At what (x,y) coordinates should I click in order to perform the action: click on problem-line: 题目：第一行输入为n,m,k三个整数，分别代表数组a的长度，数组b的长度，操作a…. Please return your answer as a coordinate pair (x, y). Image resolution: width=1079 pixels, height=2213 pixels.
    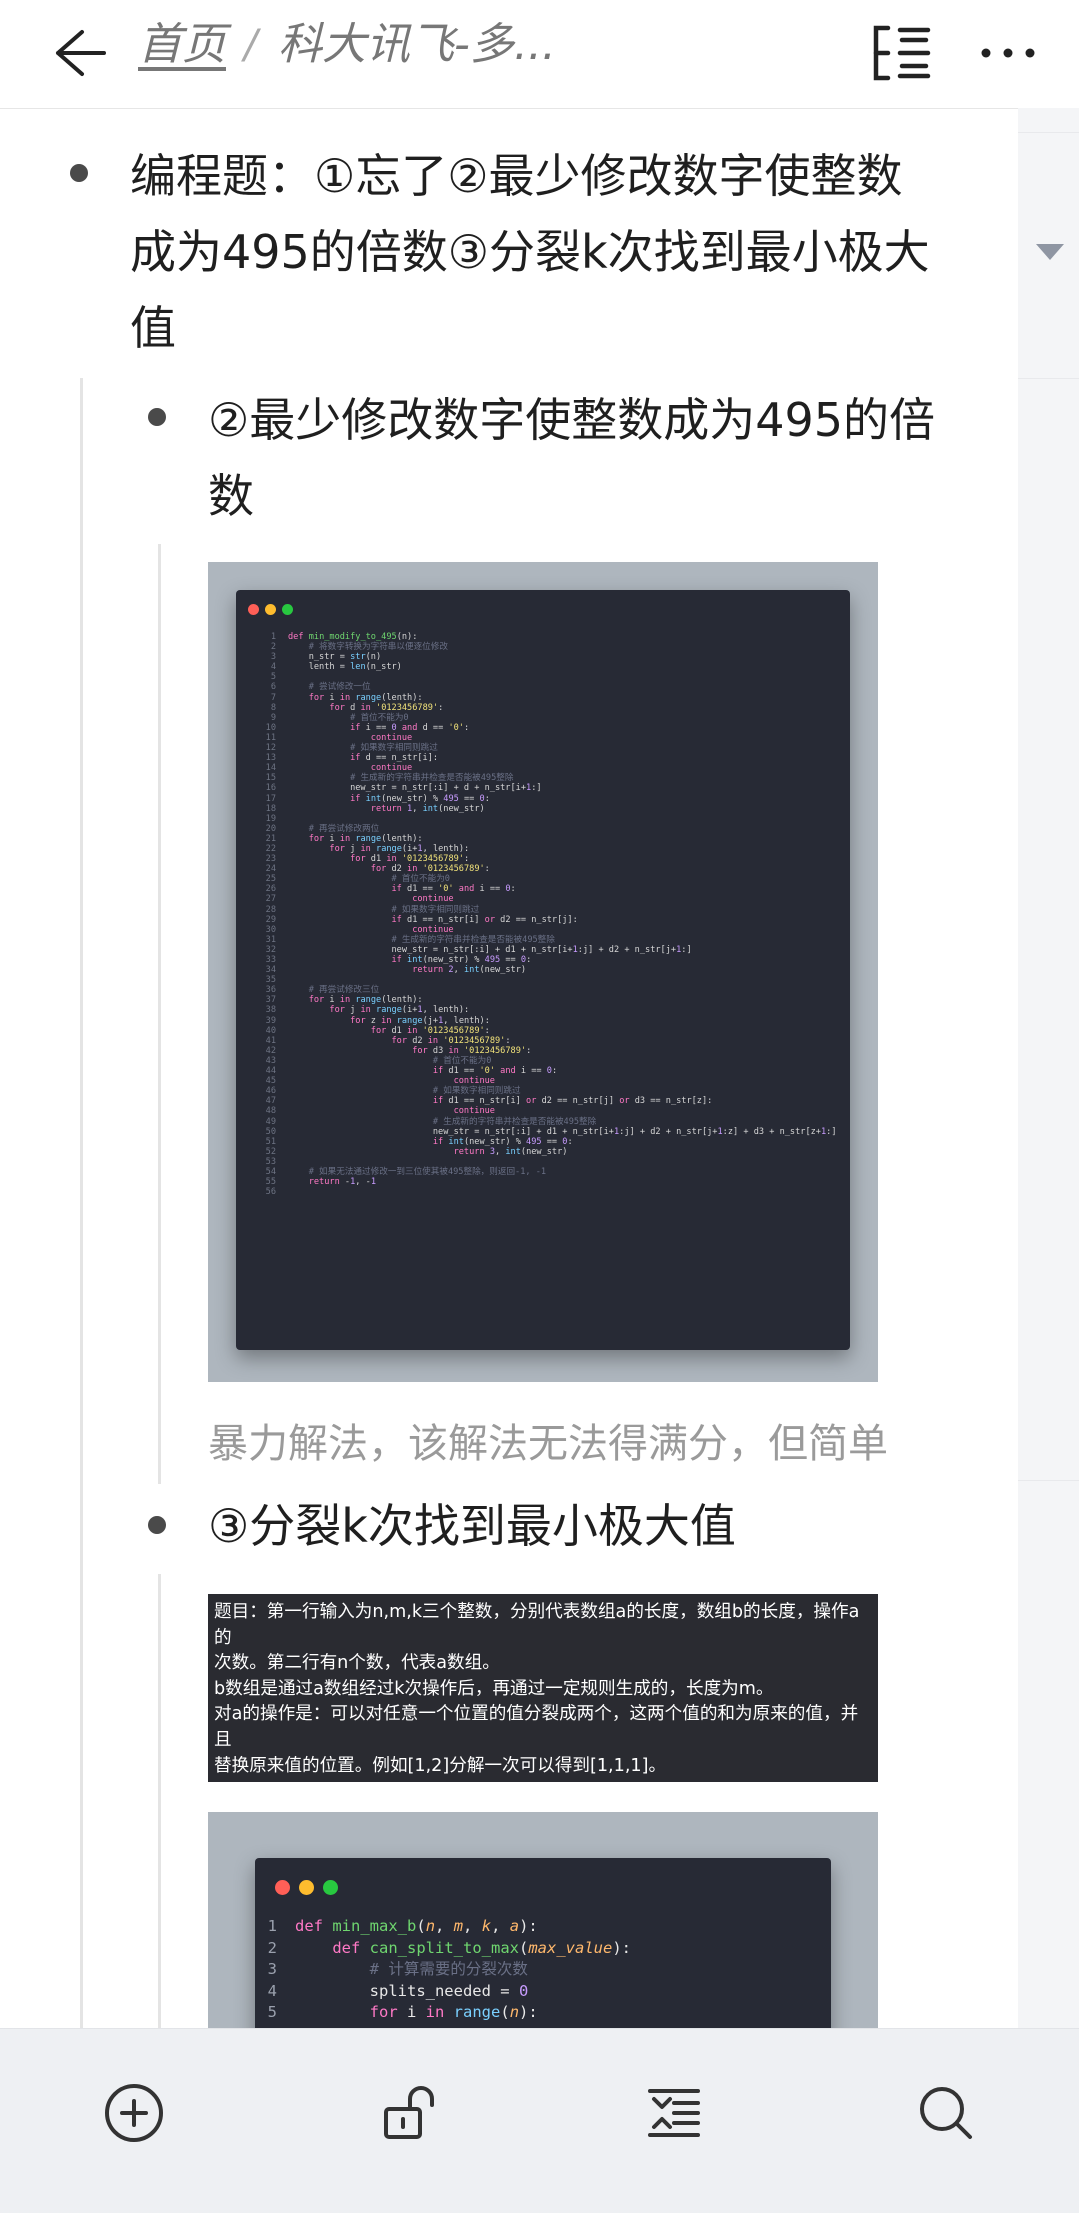
    Looking at the image, I should click on (537, 1625).